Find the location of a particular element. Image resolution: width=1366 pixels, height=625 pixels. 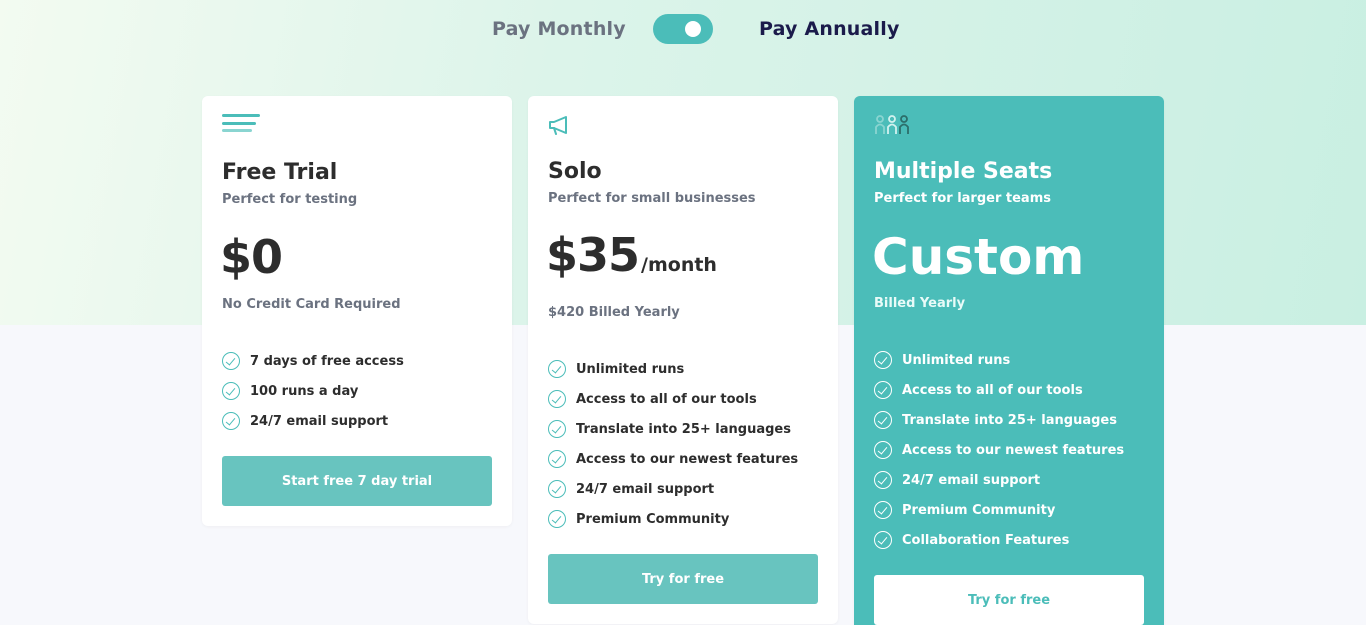

price-amount: Custom is located at coordinates (978, 257).